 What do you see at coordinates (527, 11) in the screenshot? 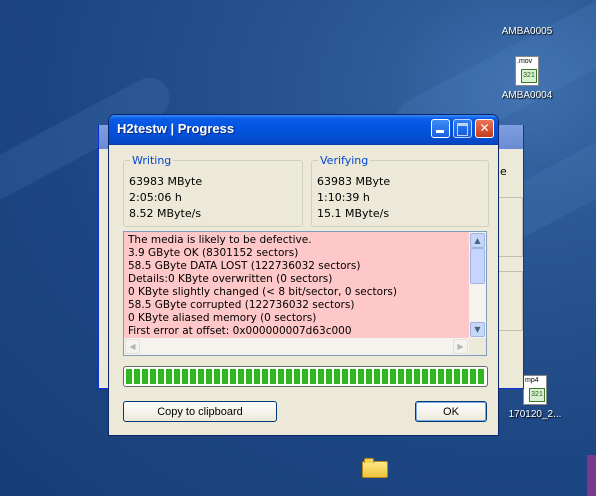
I see `file-icon` at bounding box center [527, 11].